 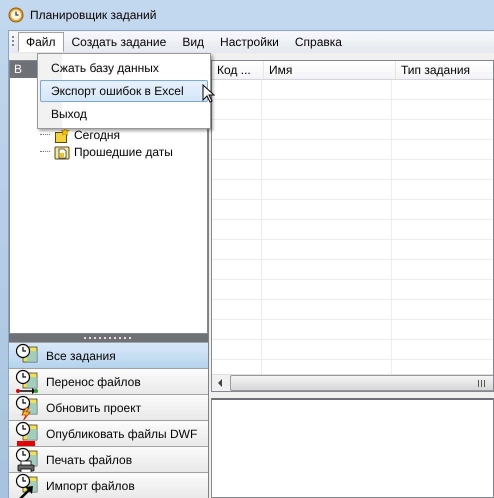 What do you see at coordinates (108, 433) in the screenshot?
I see `task-type-button: Опубликовать файлы DWF` at bounding box center [108, 433].